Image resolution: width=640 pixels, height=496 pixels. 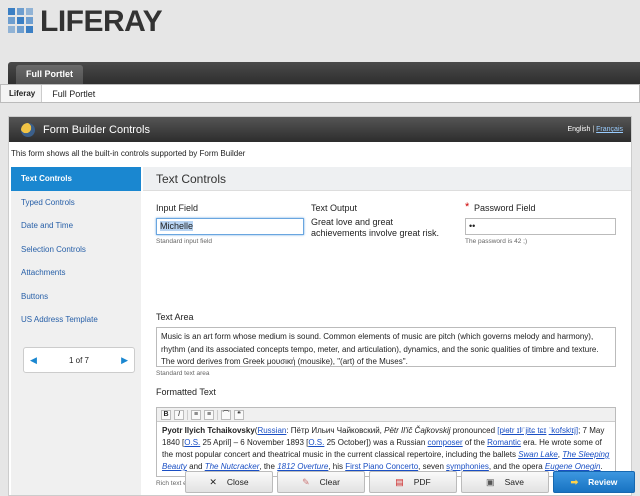 I want to click on sidebar-item-selection-controls: Selection Controls, so click(x=76, y=250).